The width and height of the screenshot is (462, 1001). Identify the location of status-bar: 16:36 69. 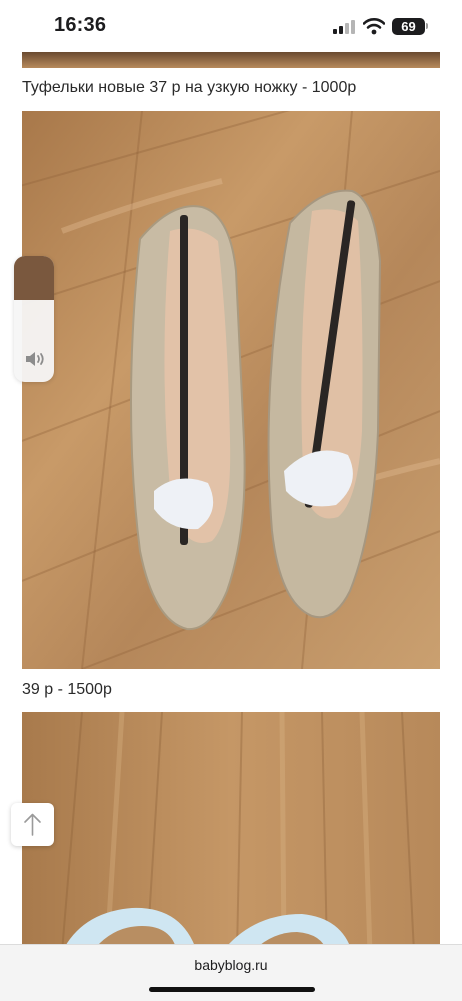
(231, 26).